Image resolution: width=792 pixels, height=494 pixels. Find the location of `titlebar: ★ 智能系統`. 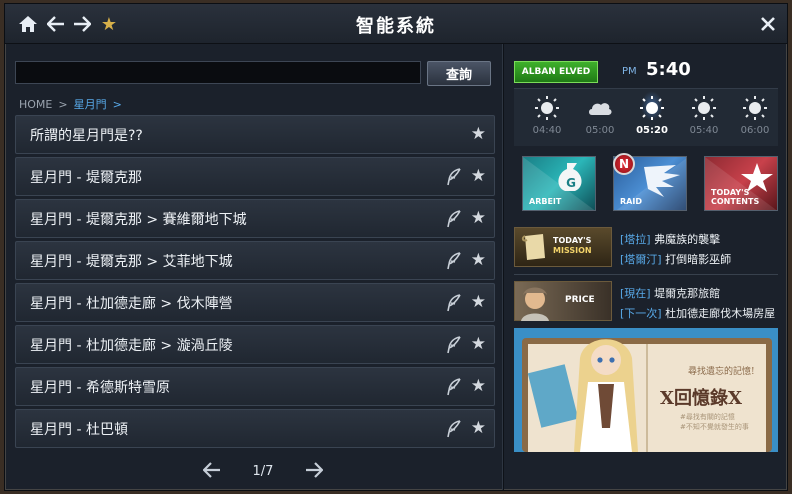

titlebar: ★ 智能系統 is located at coordinates (396, 24).